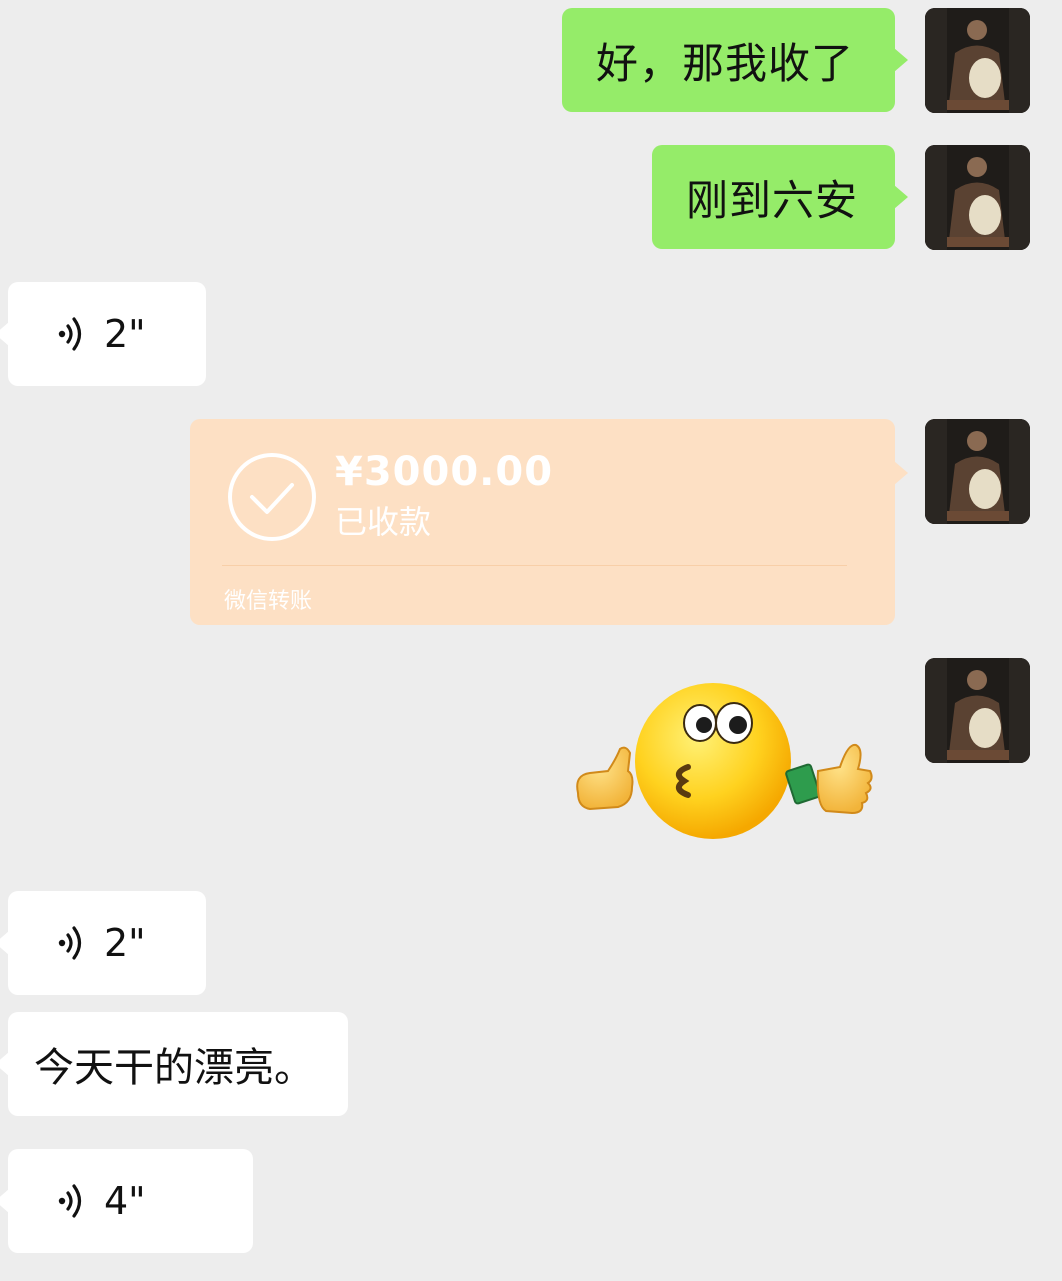 The height and width of the screenshot is (1281, 1062). Describe the element at coordinates (272, 497) in the screenshot. I see `check-circle-icon` at that location.